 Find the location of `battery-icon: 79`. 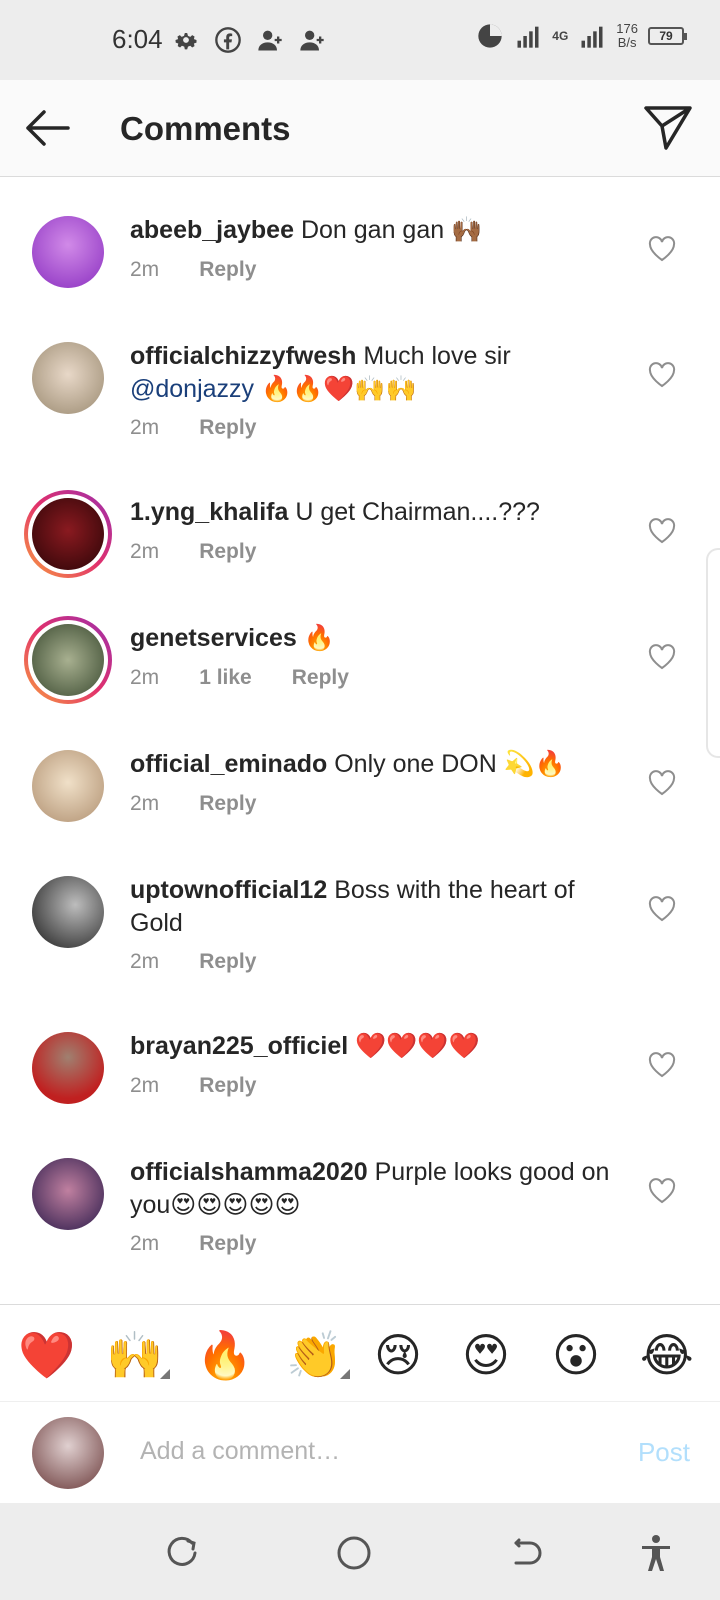

battery-icon: 79 is located at coordinates (667, 36).